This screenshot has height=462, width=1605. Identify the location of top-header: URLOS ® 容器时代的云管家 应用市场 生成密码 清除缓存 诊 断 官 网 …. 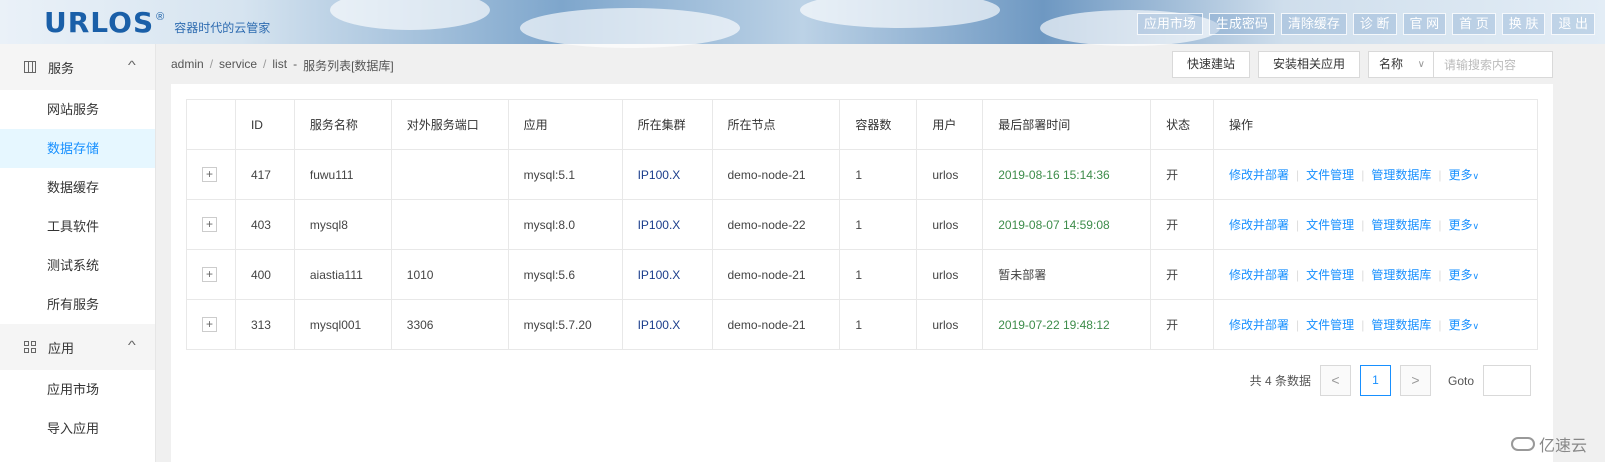
(802, 24).